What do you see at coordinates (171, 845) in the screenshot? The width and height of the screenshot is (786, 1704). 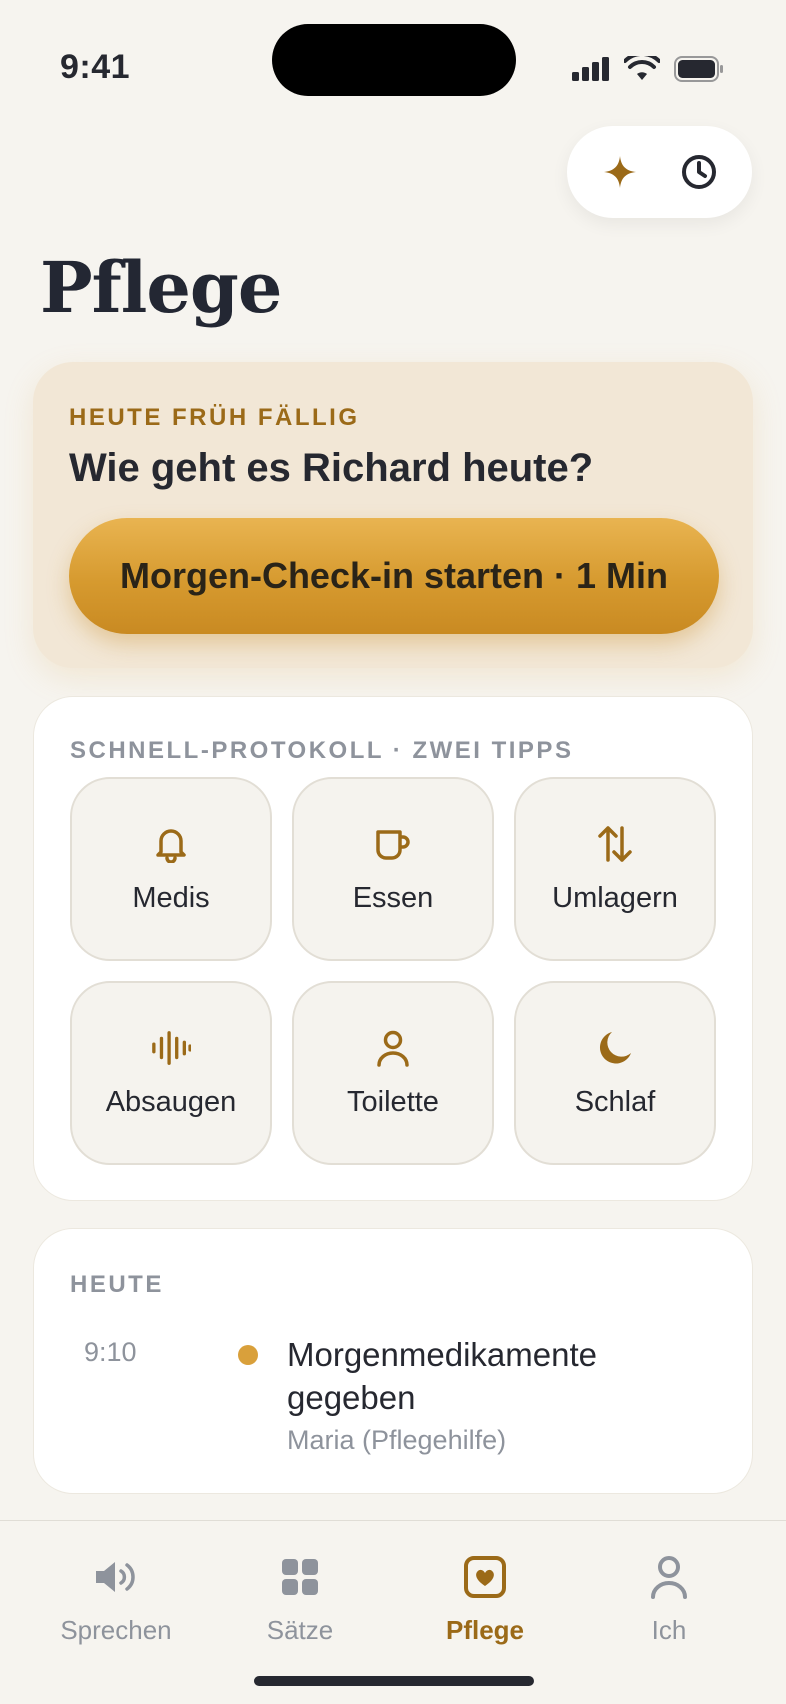 I see `bell-icon` at bounding box center [171, 845].